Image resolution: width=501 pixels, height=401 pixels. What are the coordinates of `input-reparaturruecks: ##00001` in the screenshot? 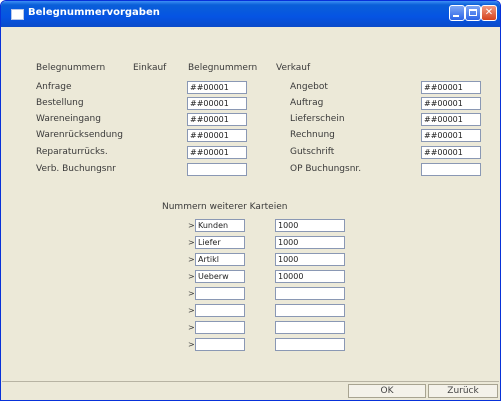 It's located at (217, 152).